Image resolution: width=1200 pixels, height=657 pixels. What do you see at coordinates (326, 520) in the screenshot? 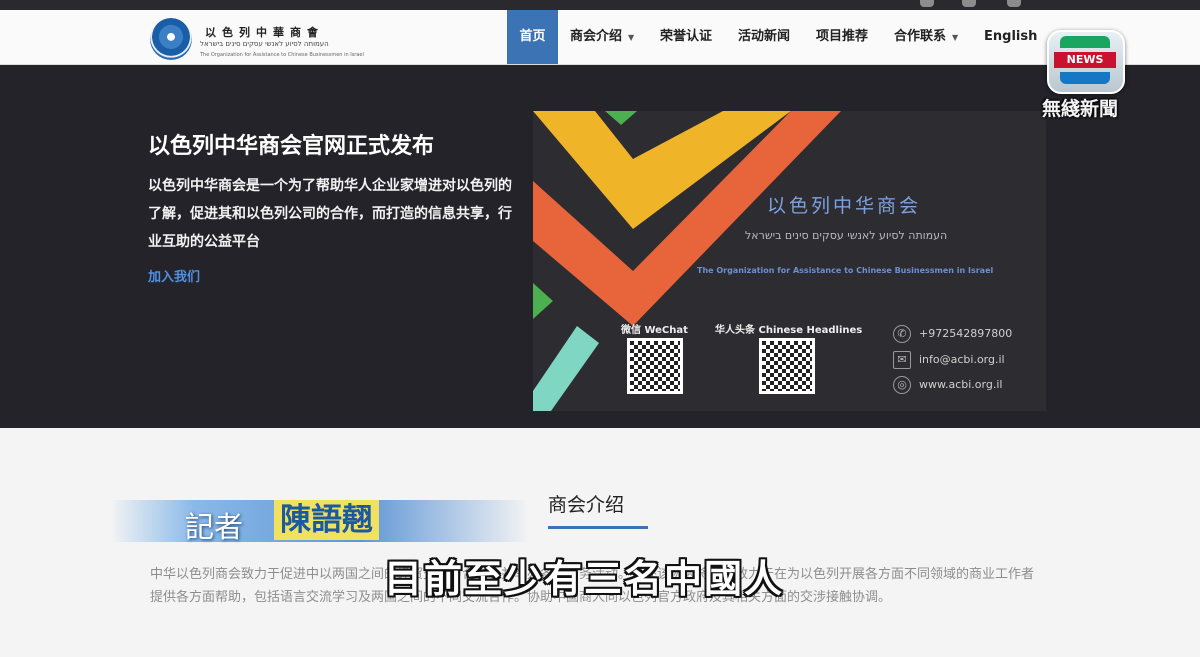
I see `reporter-name: 陳語翹` at bounding box center [326, 520].